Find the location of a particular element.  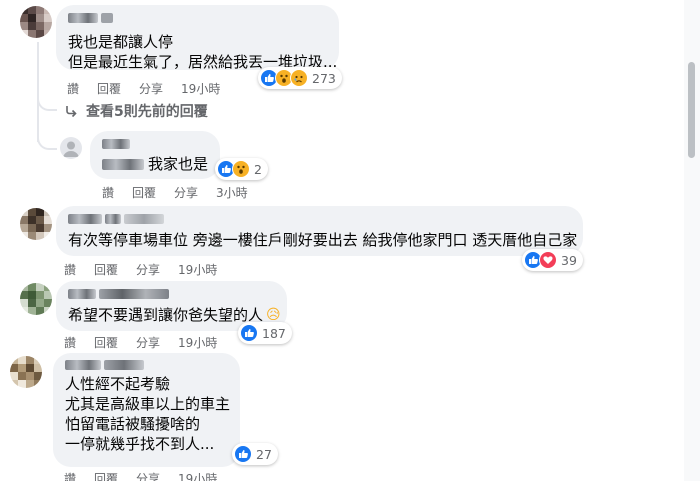

reaction-summary: 187 is located at coordinates (265, 333).